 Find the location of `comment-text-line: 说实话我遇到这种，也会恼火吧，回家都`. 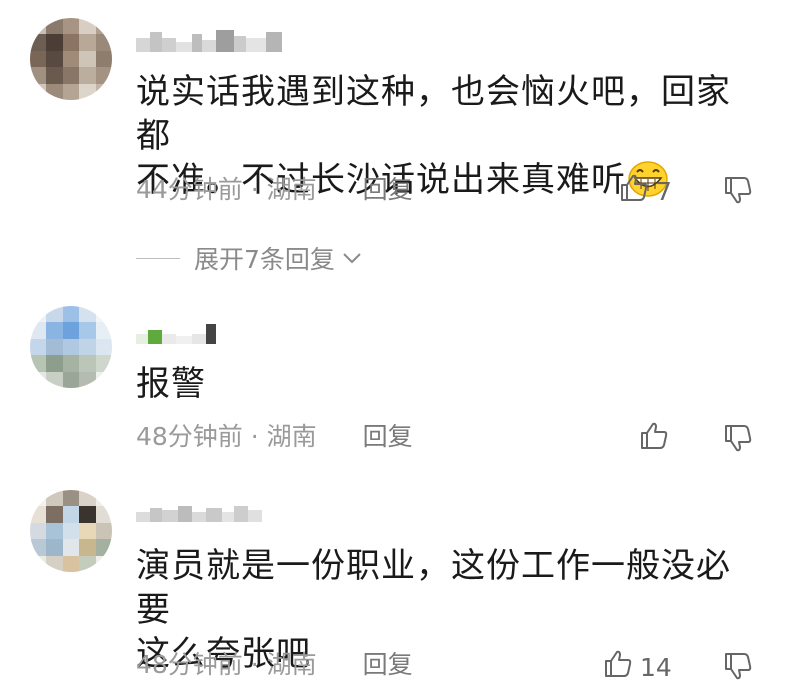

comment-text-line: 说实话我遇到这种，也会恼火吧，回家都 is located at coordinates (433, 114).